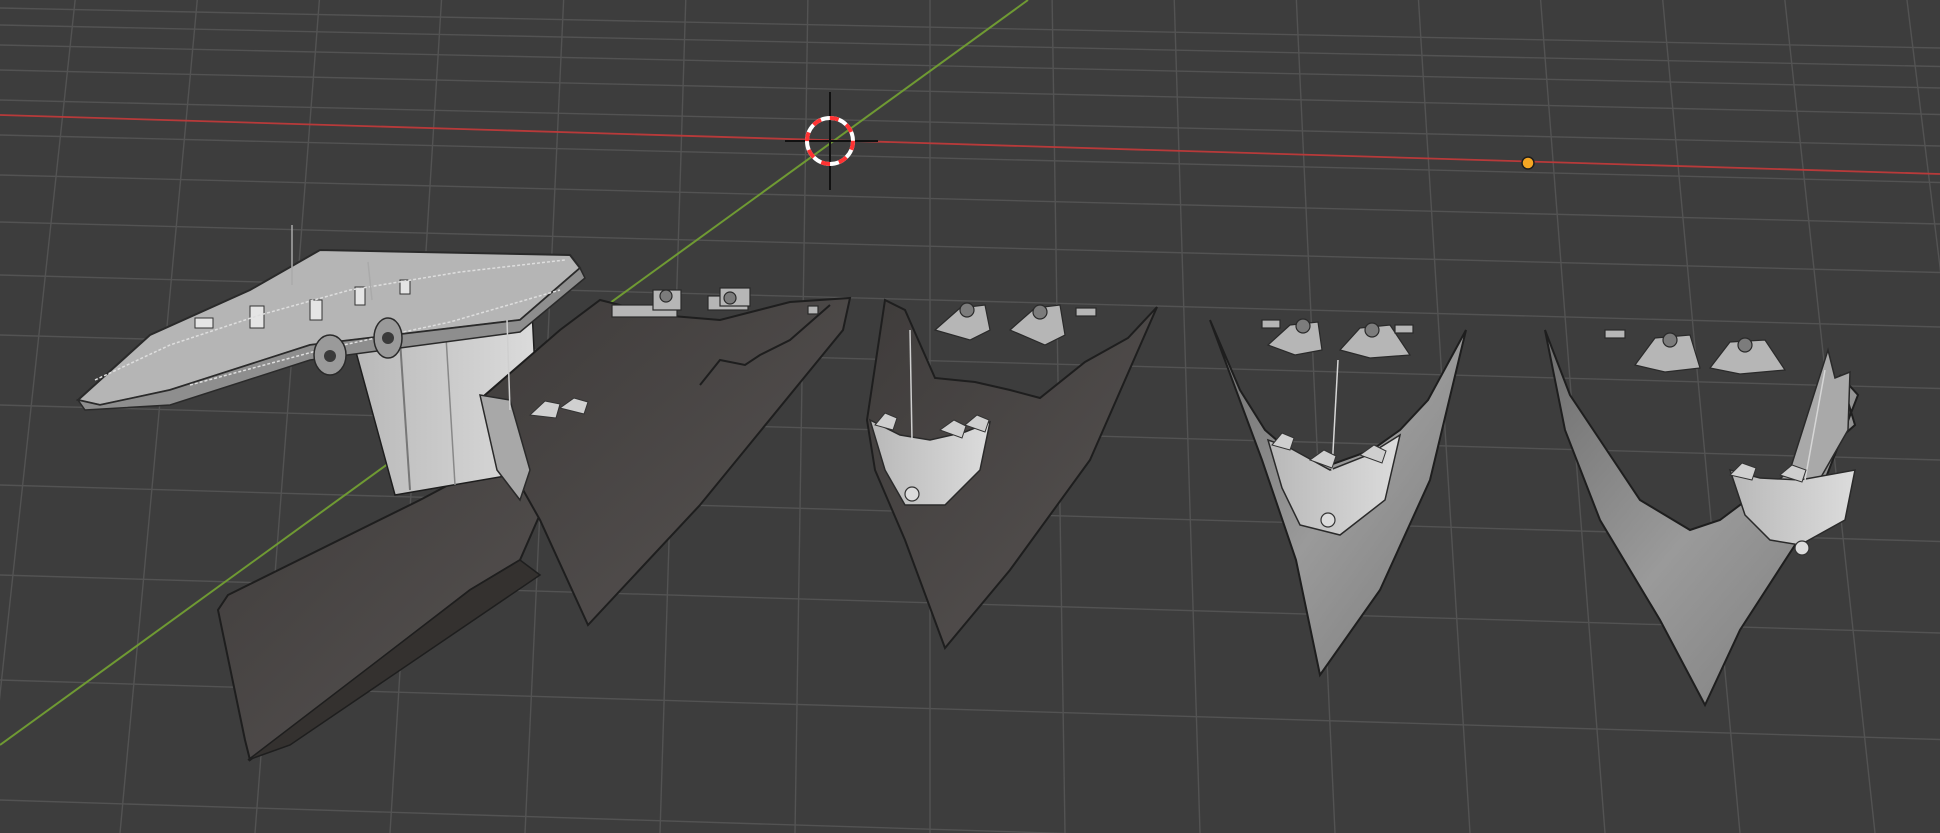 The width and height of the screenshot is (1940, 833). I want to click on origin-dot-icon, so click(1528, 163).